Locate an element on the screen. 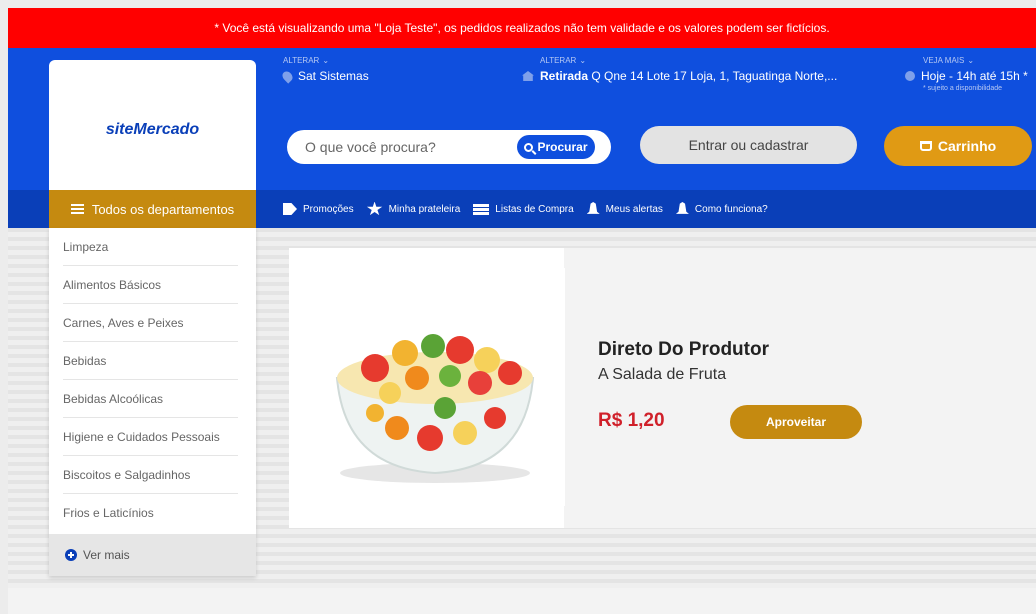  delivery-time: Hoje - 14h até 15h * is located at coordinates (974, 76).